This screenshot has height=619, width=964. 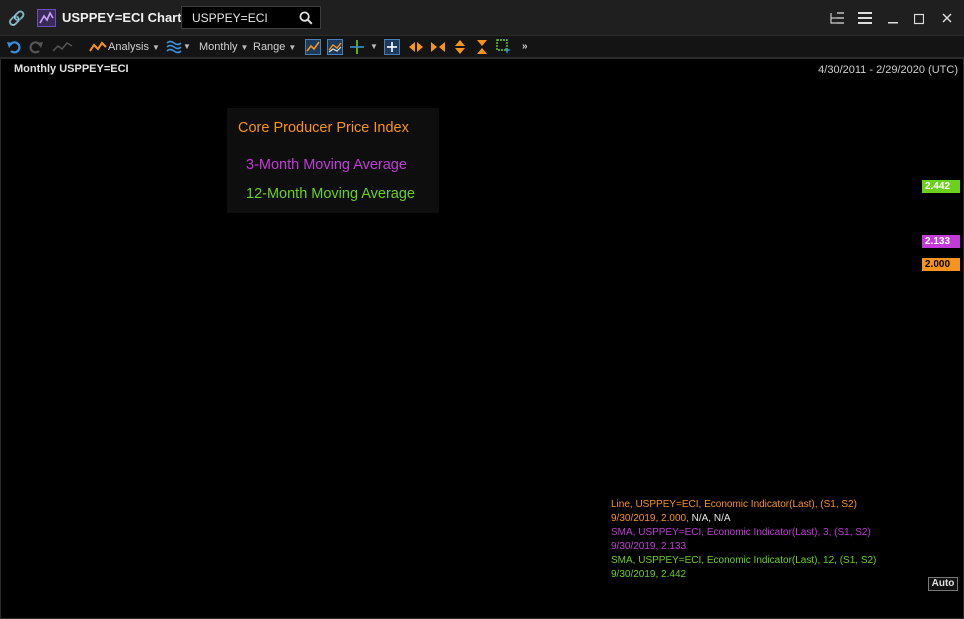 I want to click on info-line-value-3: 9/30/2019, 2.442, so click(x=649, y=574).